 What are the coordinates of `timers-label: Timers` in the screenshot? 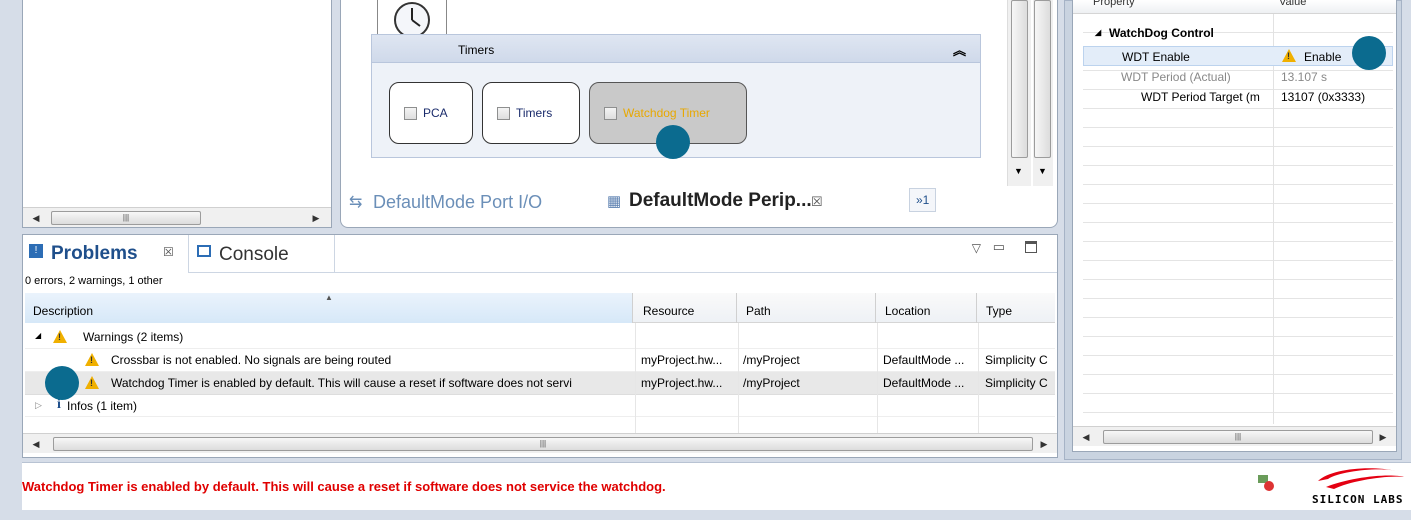 It's located at (534, 113).